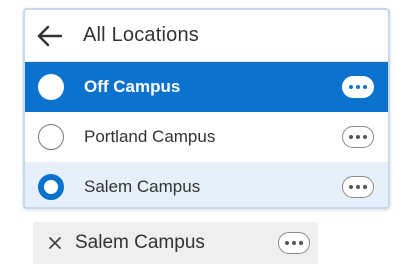  I want to click on location-option-label: Portland Campus, so click(150, 136).